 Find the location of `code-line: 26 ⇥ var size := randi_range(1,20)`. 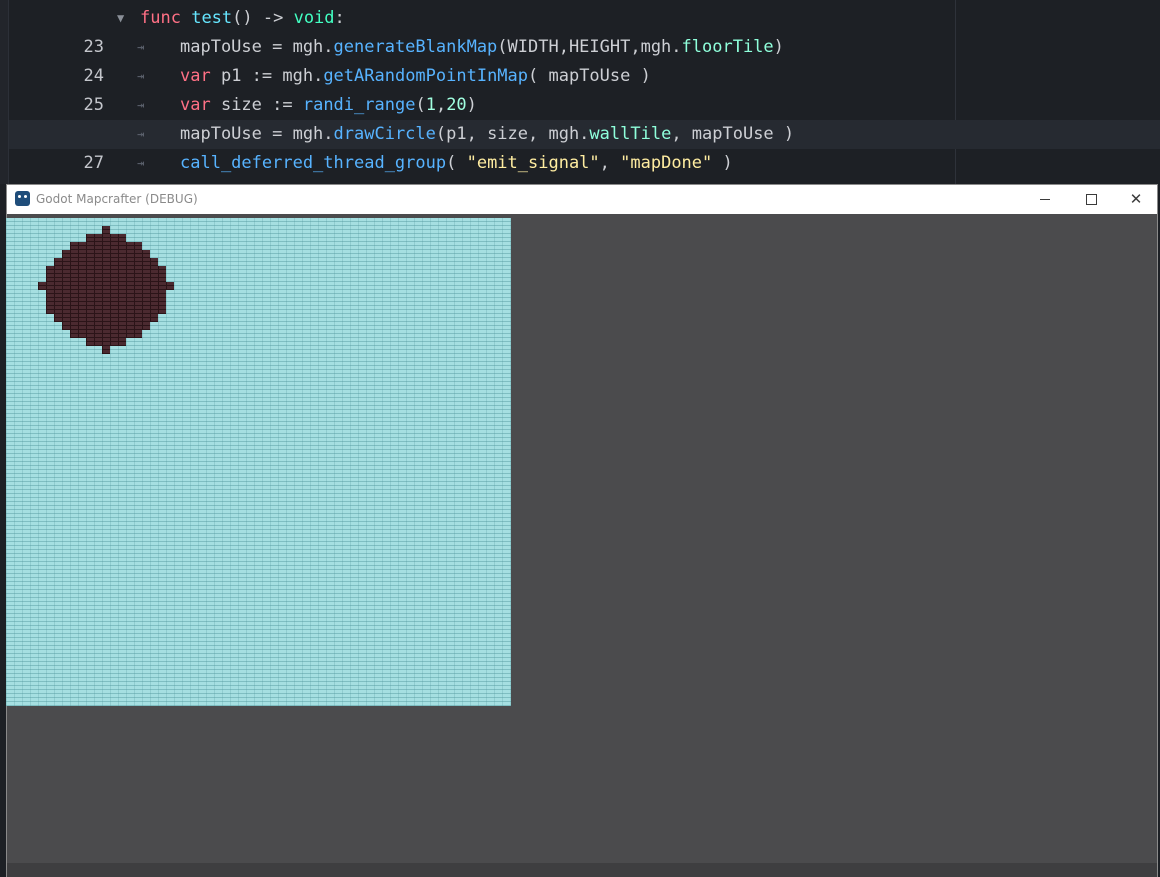

code-line: 26 ⇥ var size := randi_range(1,20) is located at coordinates (584, 117).